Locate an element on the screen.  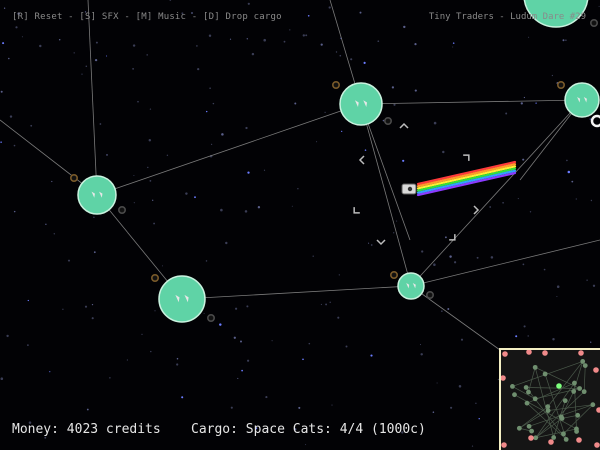
route-line is located at coordinates (455, 318).